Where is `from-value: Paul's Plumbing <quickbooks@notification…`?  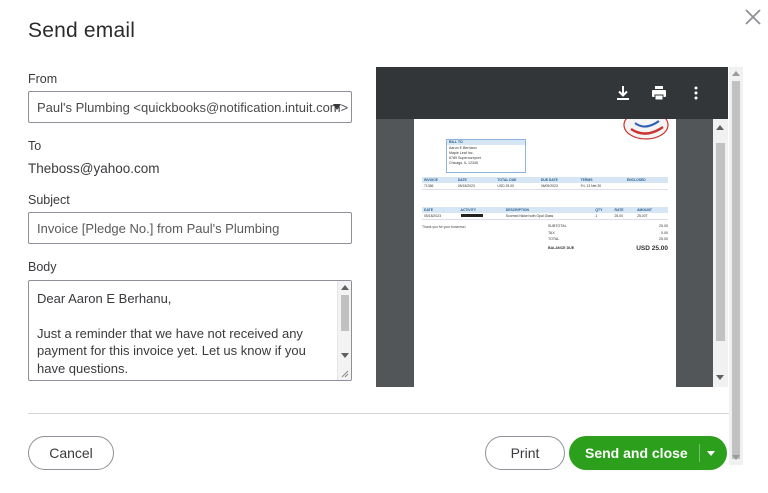 from-value: Paul's Plumbing <quickbooks@notification… is located at coordinates (193, 107).